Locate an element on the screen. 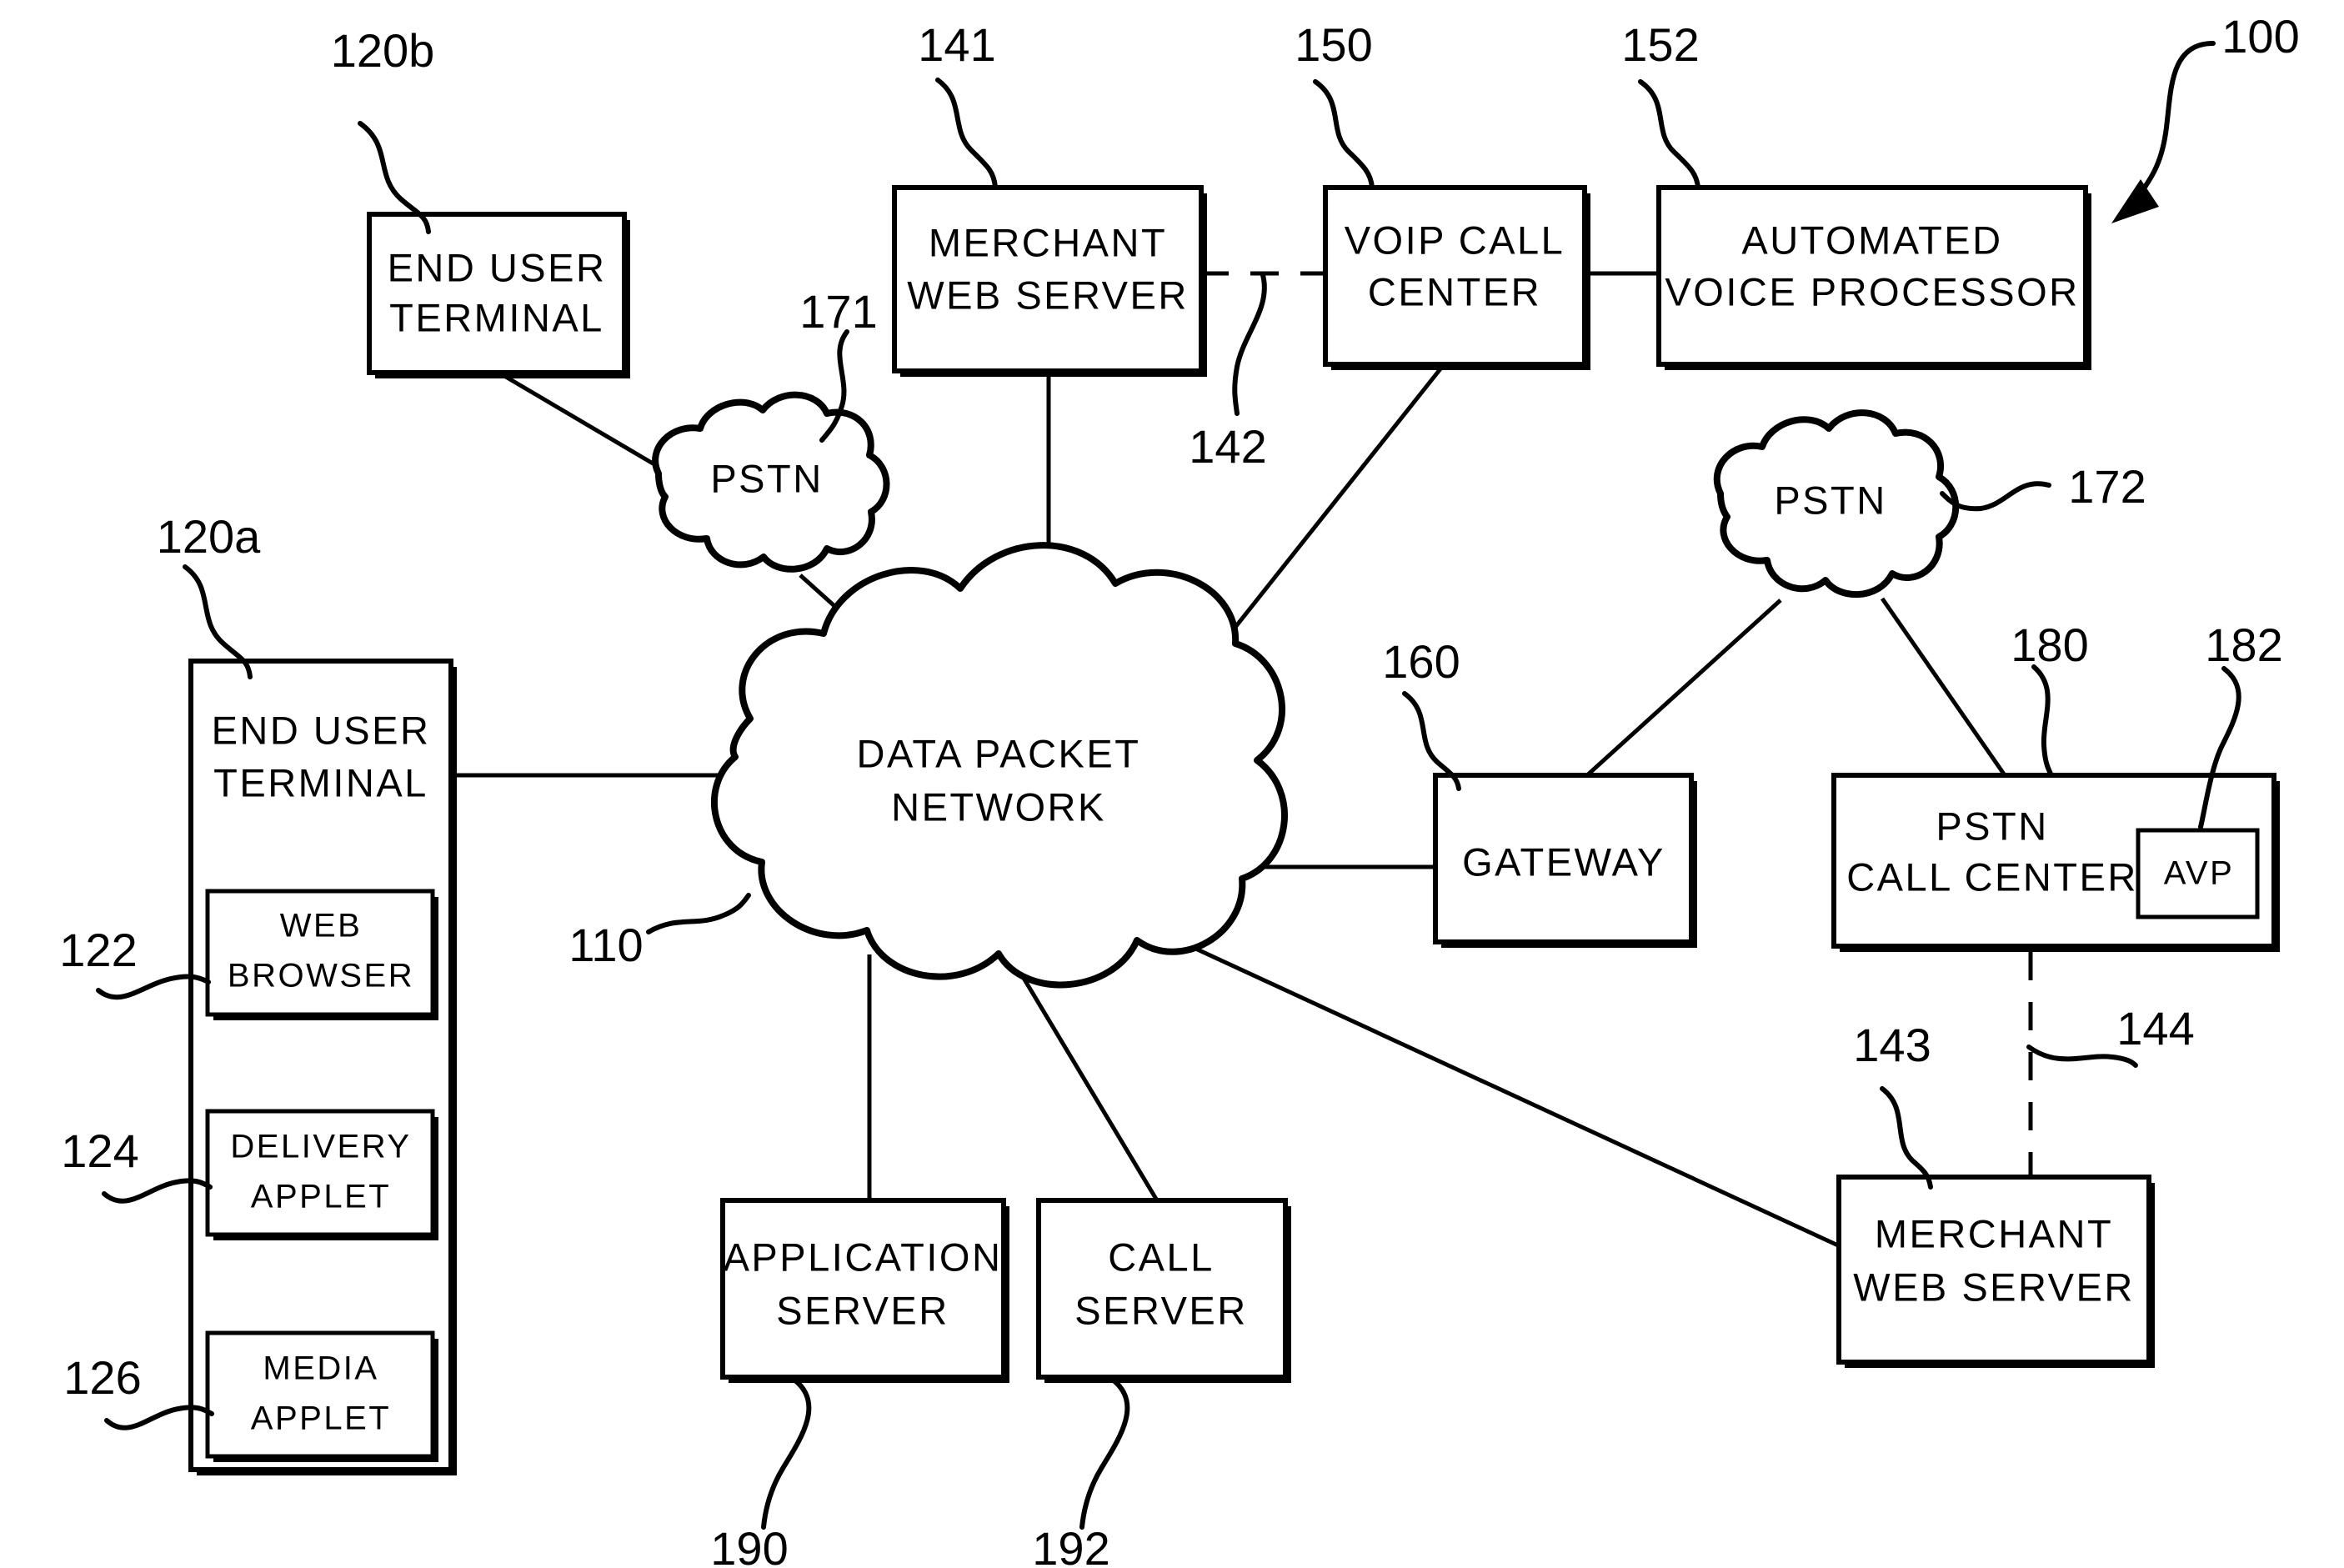 Image resolution: width=2344 pixels, height=1568 pixels. avproc-label-line1: AUTOMATED is located at coordinates (1871, 240).